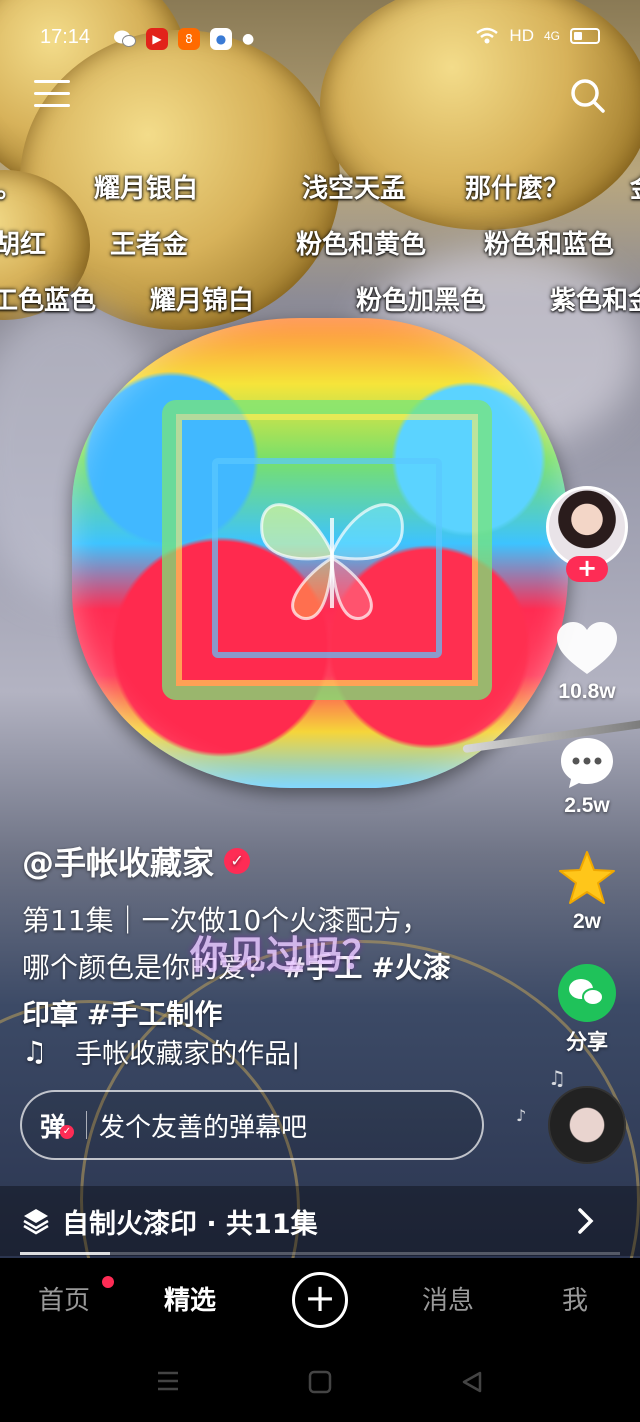  What do you see at coordinates (248, 39) in the screenshot?
I see `more-notifications-icon: ●` at bounding box center [248, 39].